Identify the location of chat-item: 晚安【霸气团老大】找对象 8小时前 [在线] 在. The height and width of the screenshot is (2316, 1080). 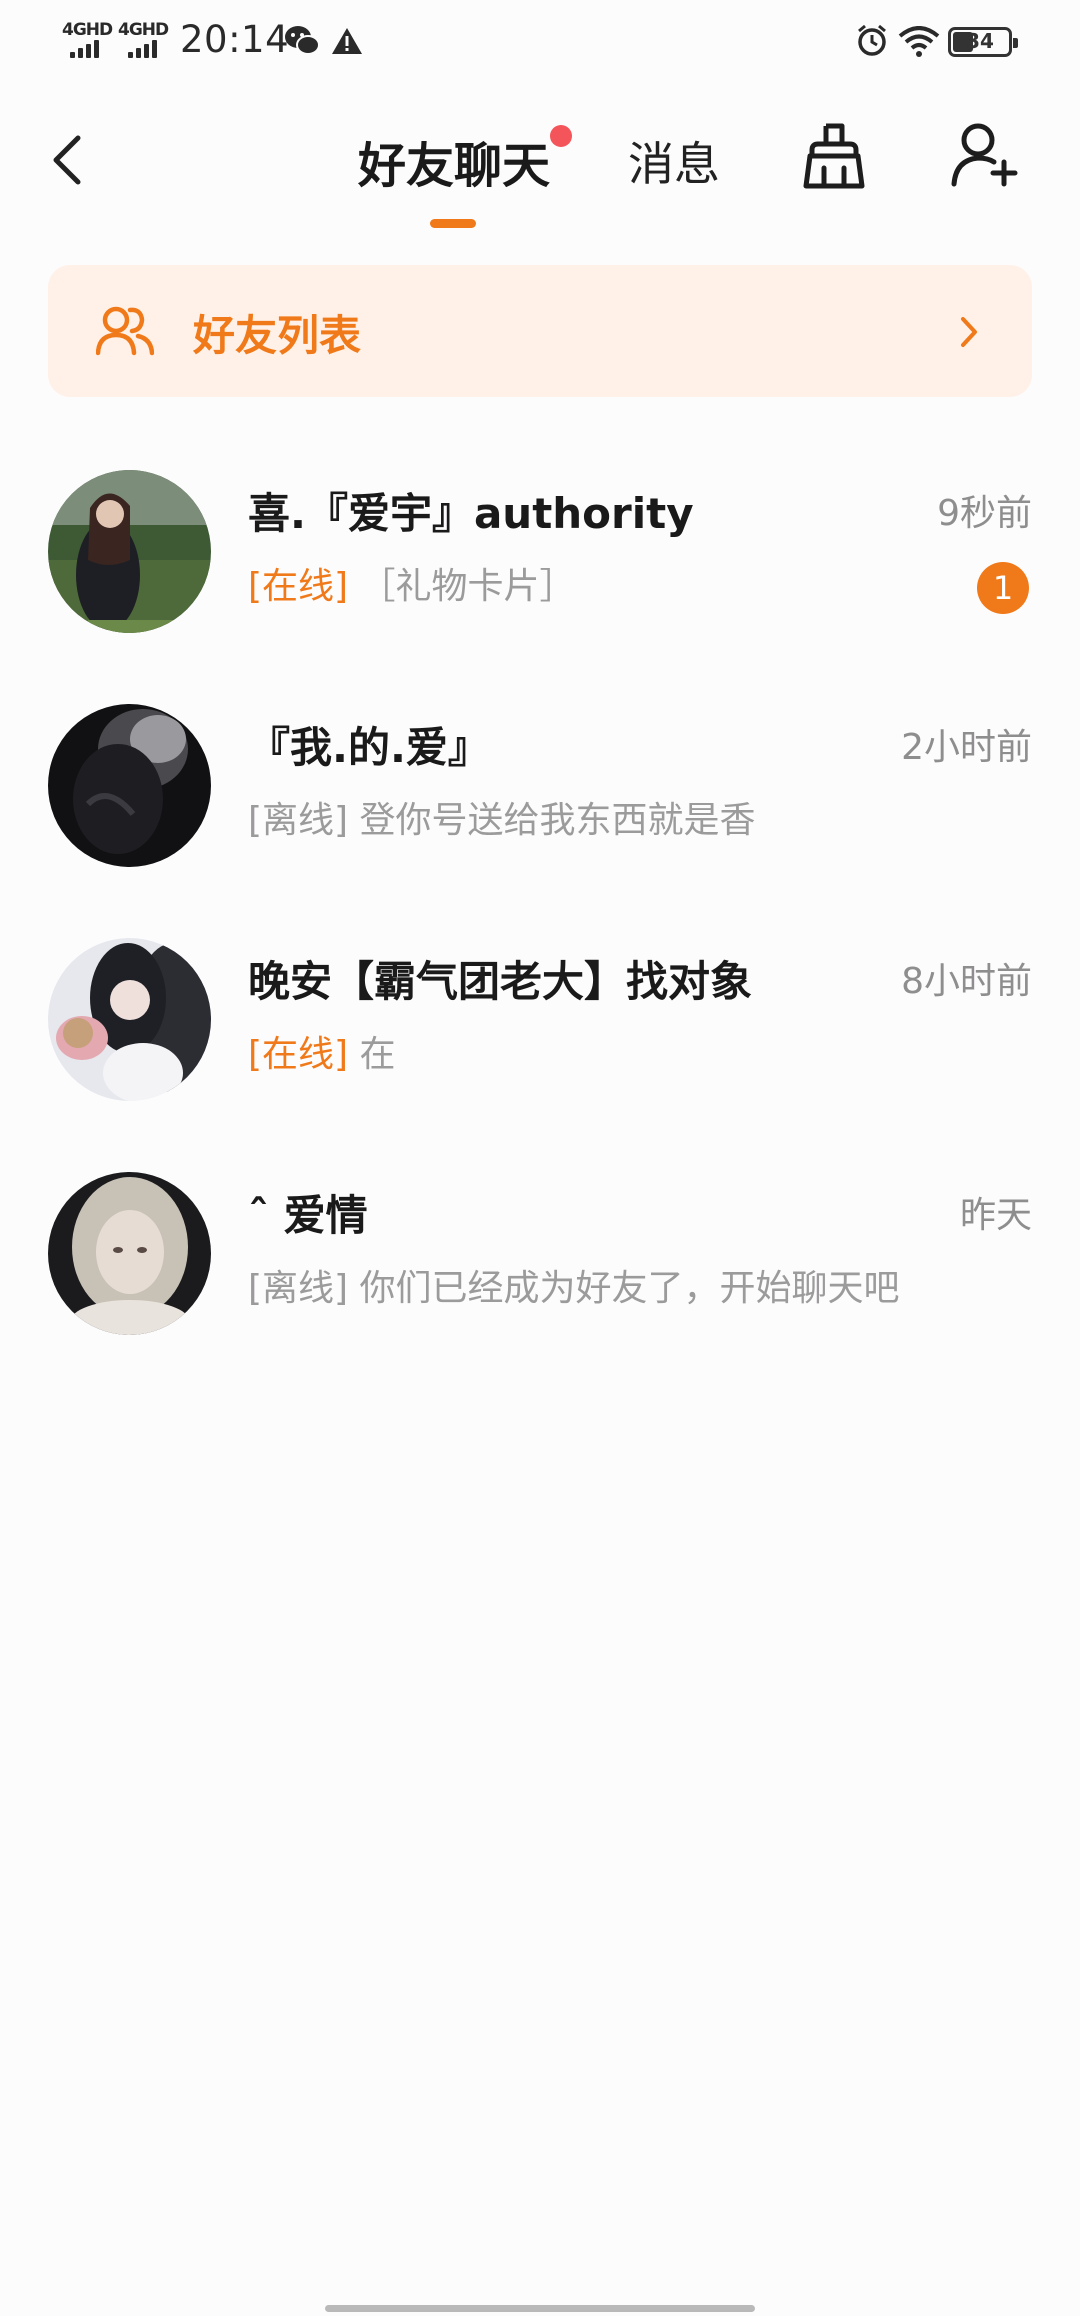
(540, 1038).